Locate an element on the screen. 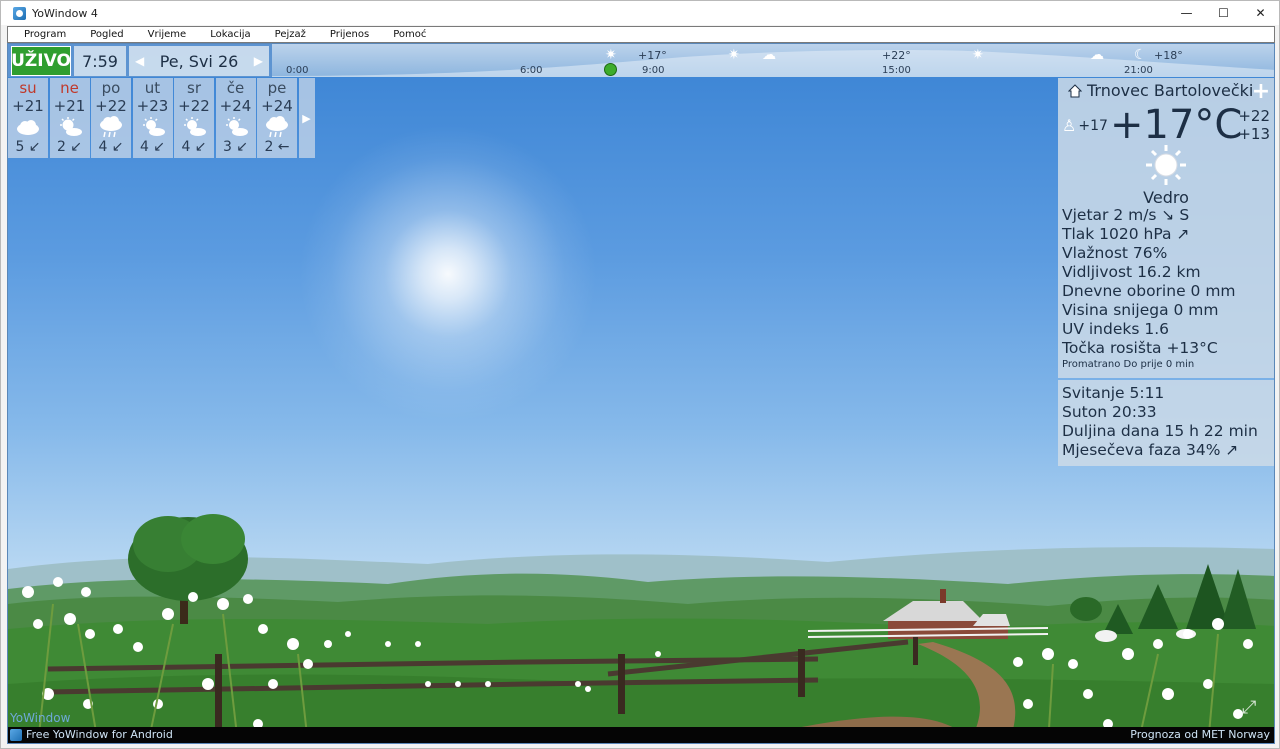  cloud-icon: ☁ is located at coordinates (769, 55).